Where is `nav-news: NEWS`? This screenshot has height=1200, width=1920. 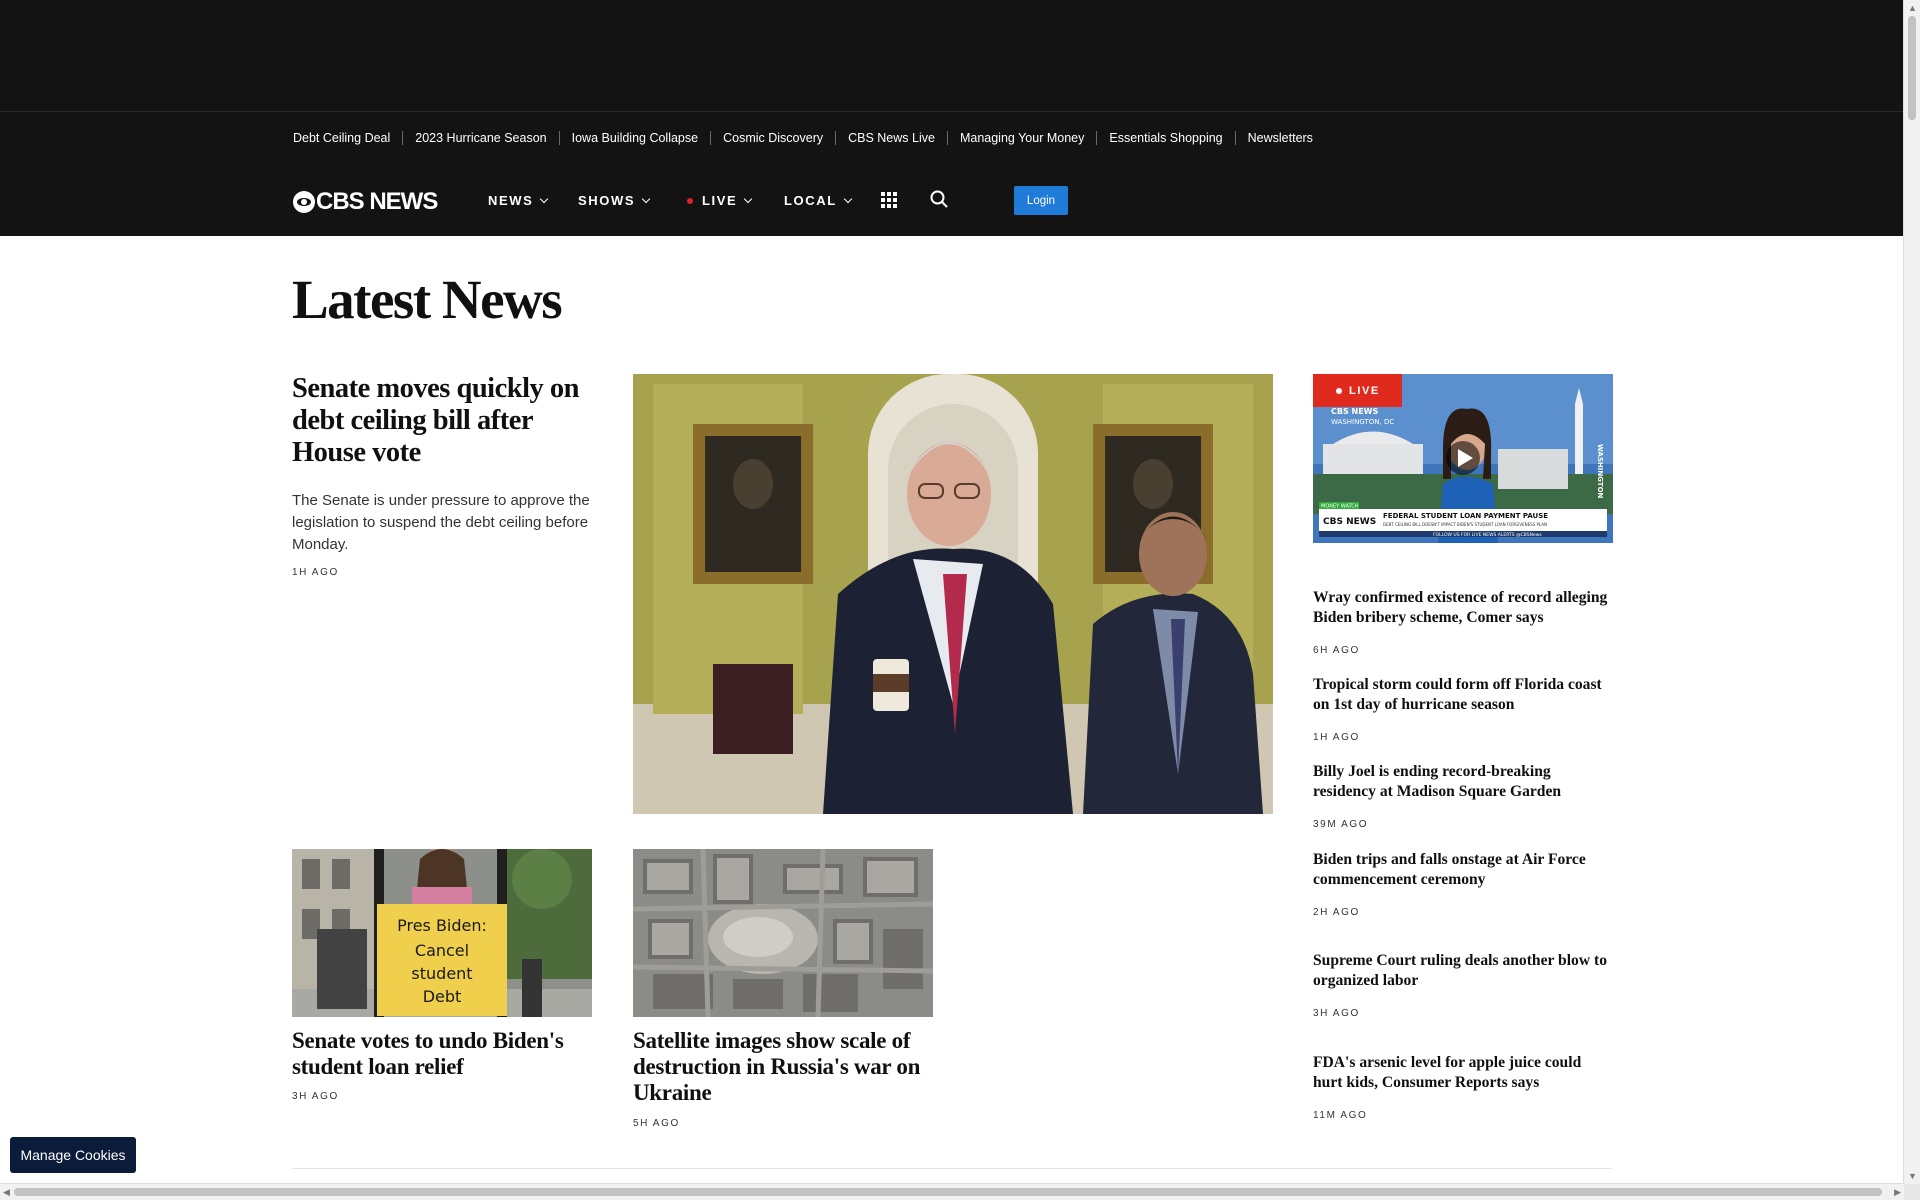
nav-news: NEWS is located at coordinates (518, 200).